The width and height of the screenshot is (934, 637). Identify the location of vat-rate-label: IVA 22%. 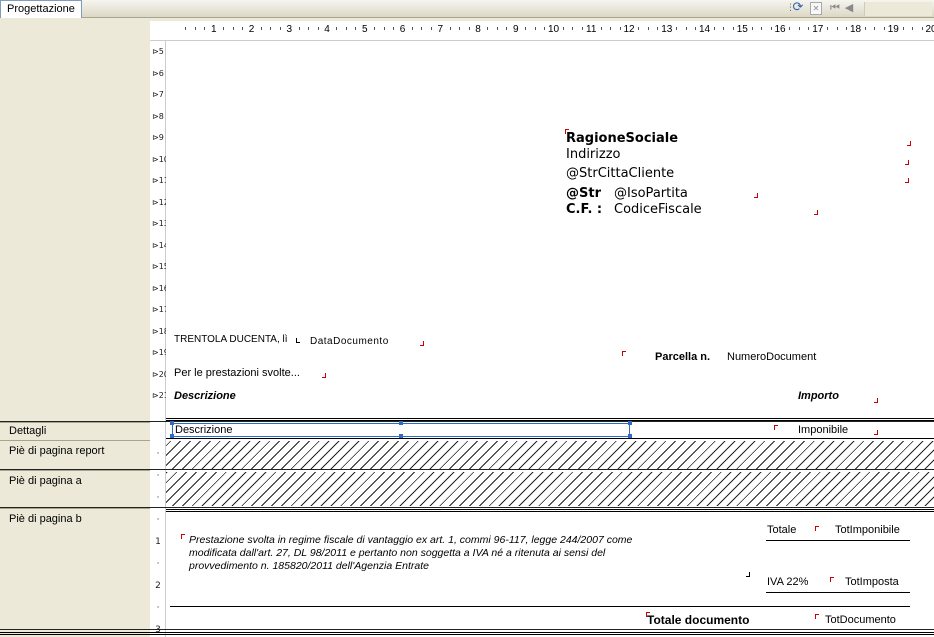
(787, 582).